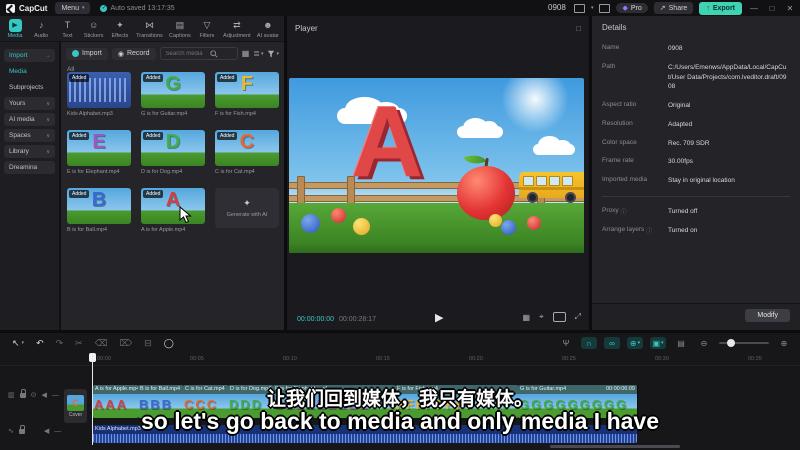 This screenshot has height=450, width=800. What do you see at coordinates (399, 399) in the screenshot?
I see `subtitle-chinese: 让我们回到媒体，我只有媒体。` at bounding box center [399, 399].